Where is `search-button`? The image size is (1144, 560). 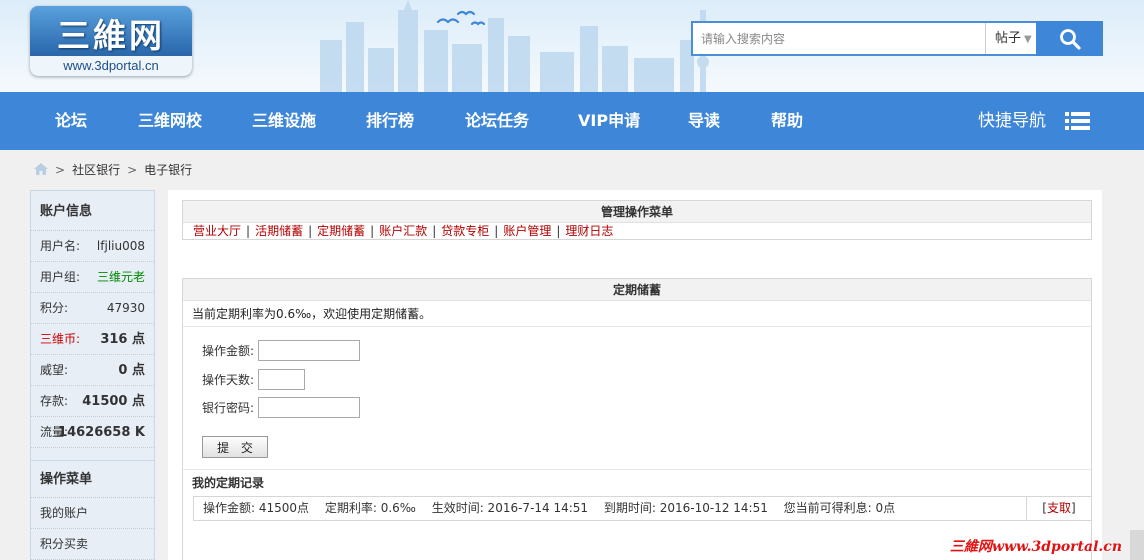
search-button is located at coordinates (1069, 38).